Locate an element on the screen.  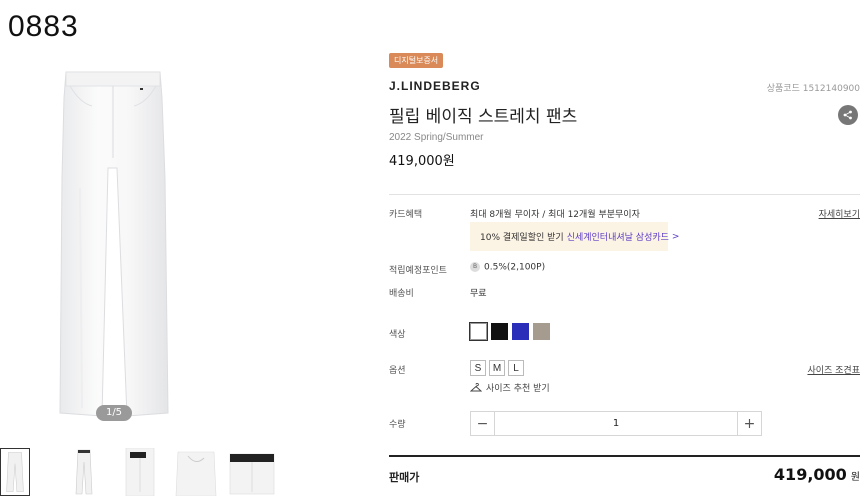
size-recommend-label: 사이즈 추천 받기 is located at coordinates (518, 389).